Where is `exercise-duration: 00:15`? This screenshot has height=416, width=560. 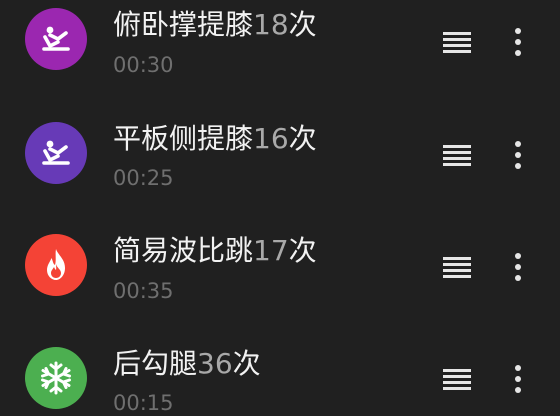
exercise-duration: 00:15 is located at coordinates (143, 403).